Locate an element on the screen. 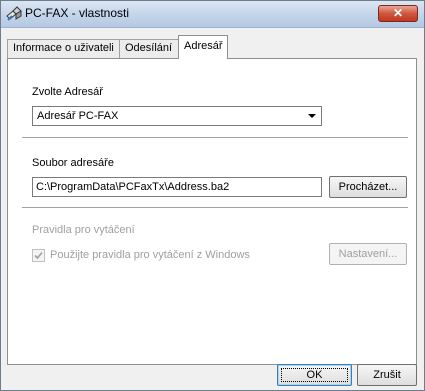  tab-label: Adresář is located at coordinates (203, 46).